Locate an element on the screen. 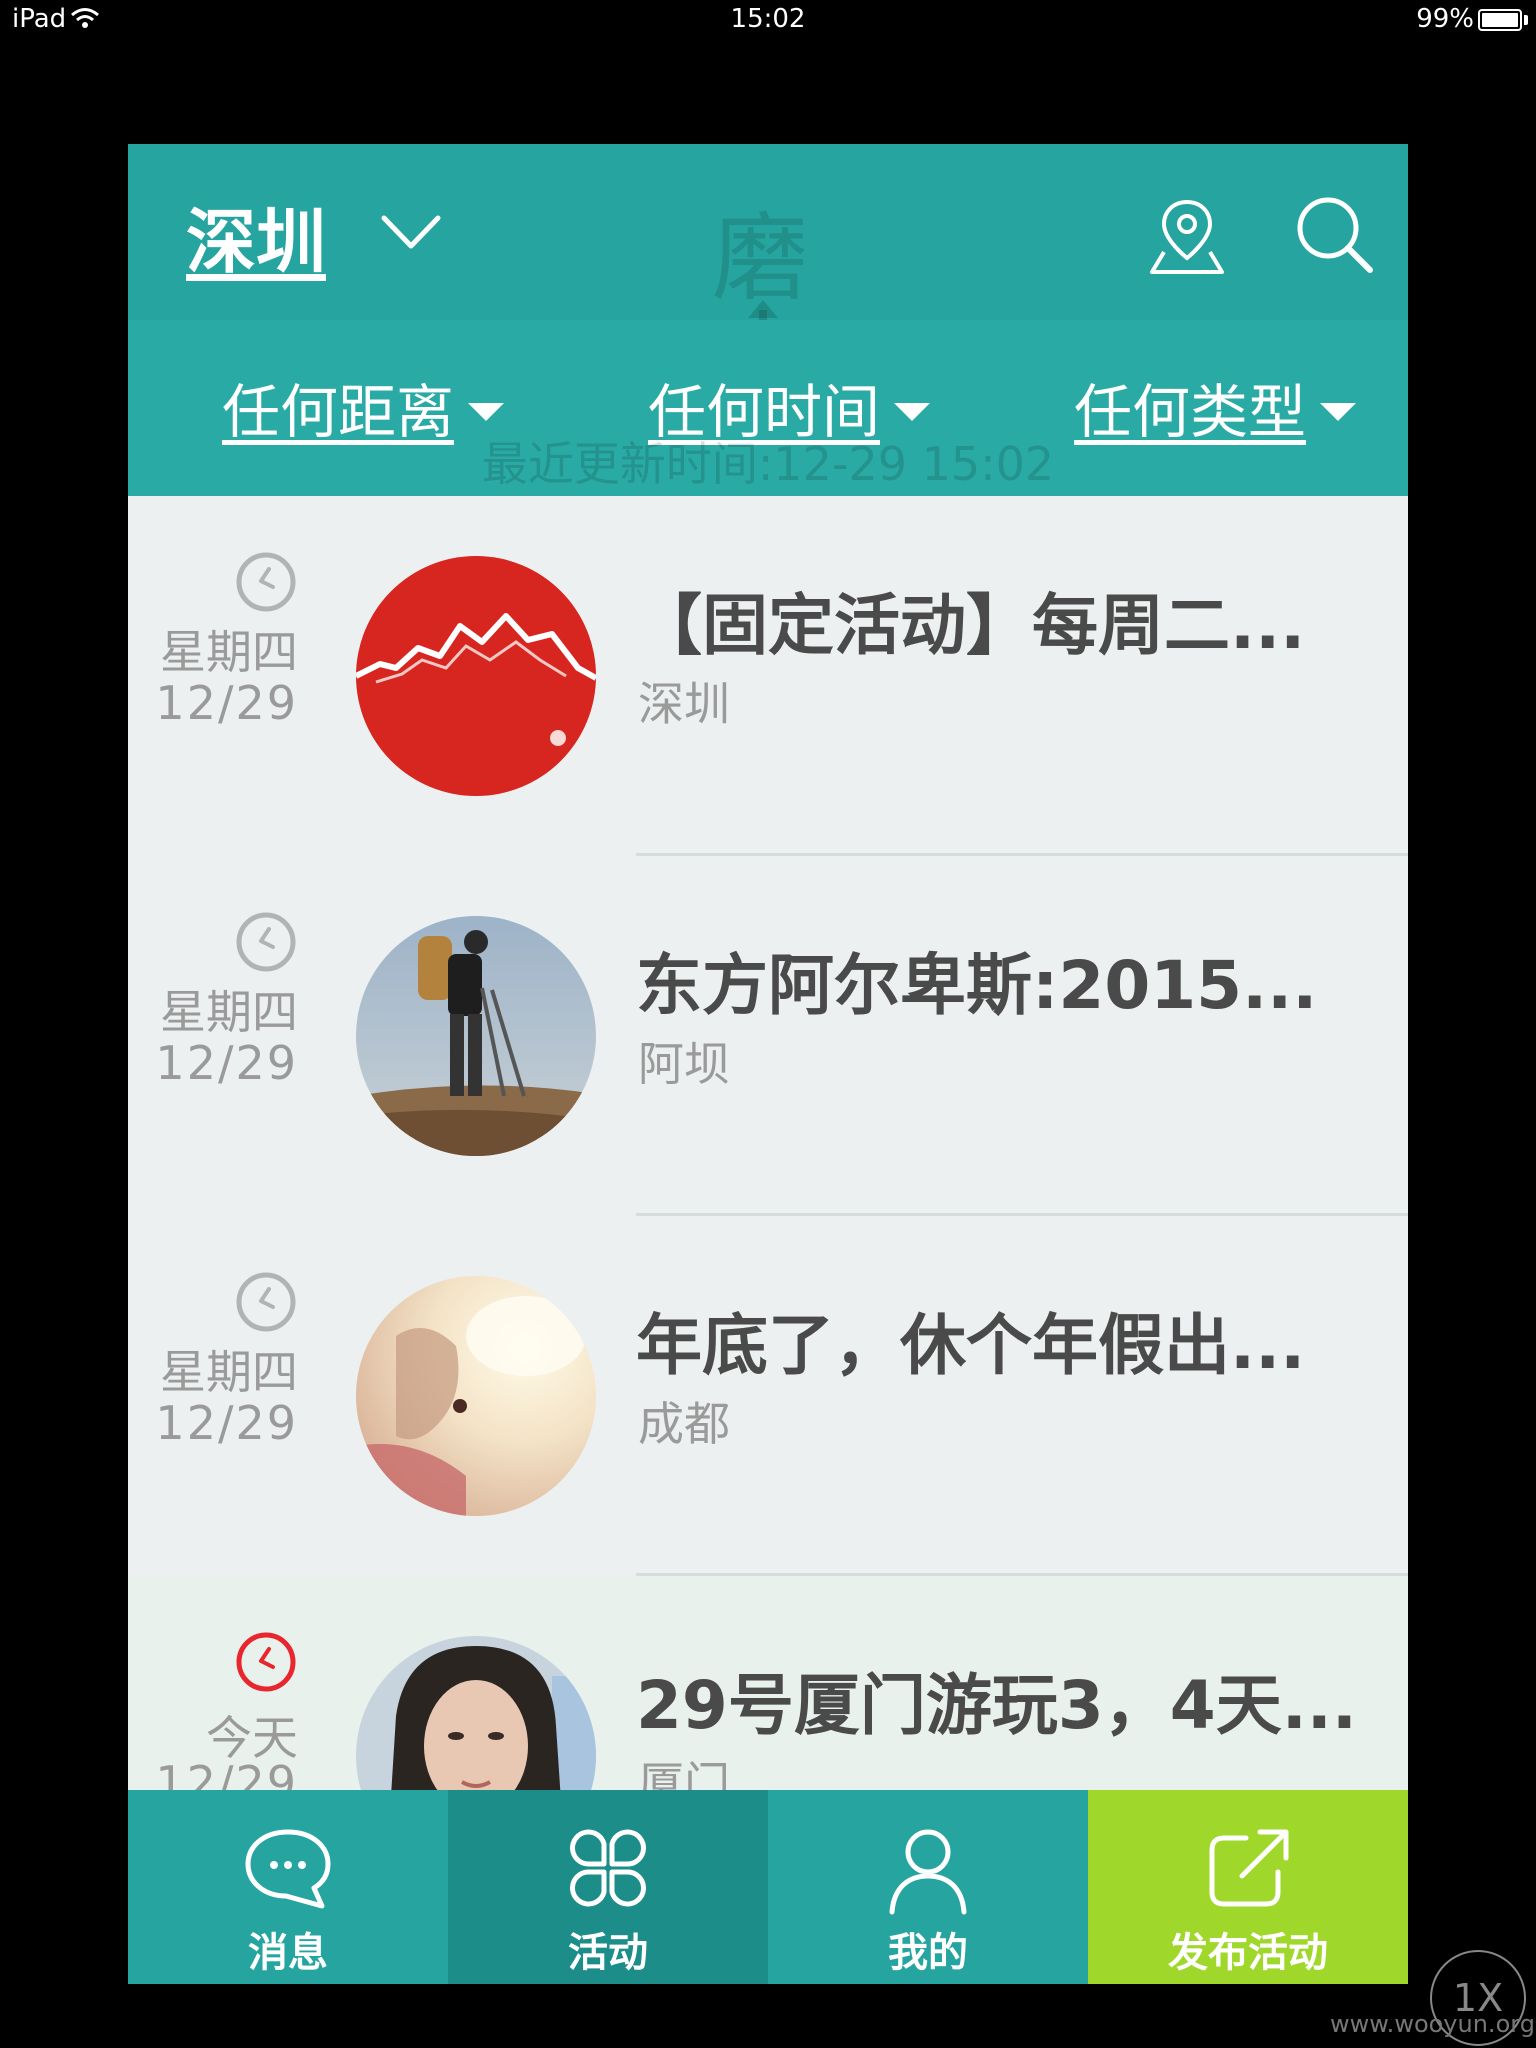 This screenshot has height=2048, width=1536. person-icon is located at coordinates (928, 1872).